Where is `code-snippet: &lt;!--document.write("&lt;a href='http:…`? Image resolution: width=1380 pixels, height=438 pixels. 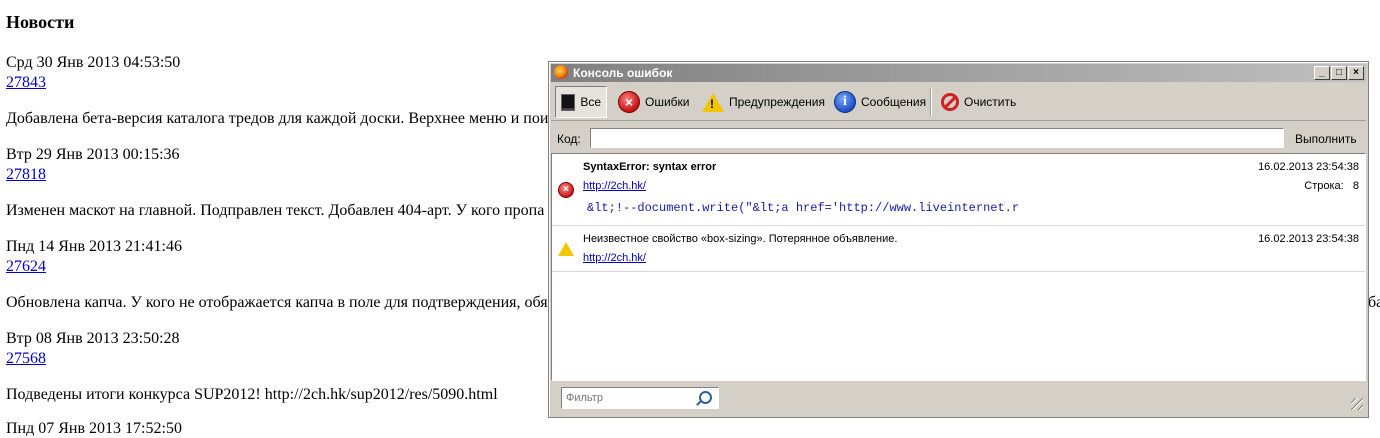 code-snippet: &lt;!--document.write("&lt;a href='http:… is located at coordinates (803, 208).